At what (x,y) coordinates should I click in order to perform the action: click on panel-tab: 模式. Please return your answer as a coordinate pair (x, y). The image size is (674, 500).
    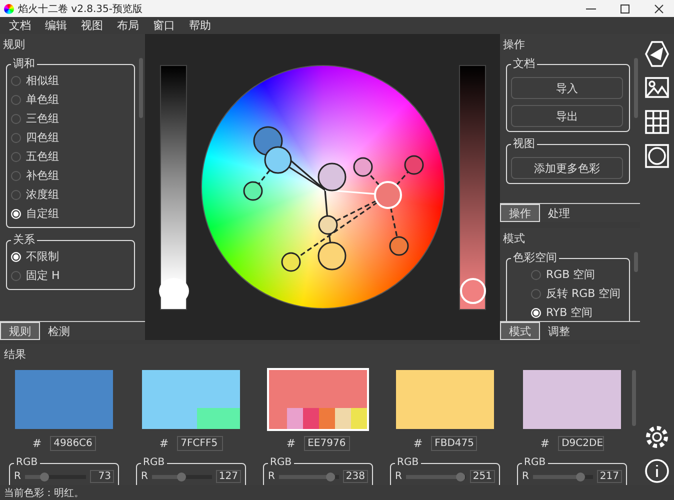
    Looking at the image, I should click on (520, 331).